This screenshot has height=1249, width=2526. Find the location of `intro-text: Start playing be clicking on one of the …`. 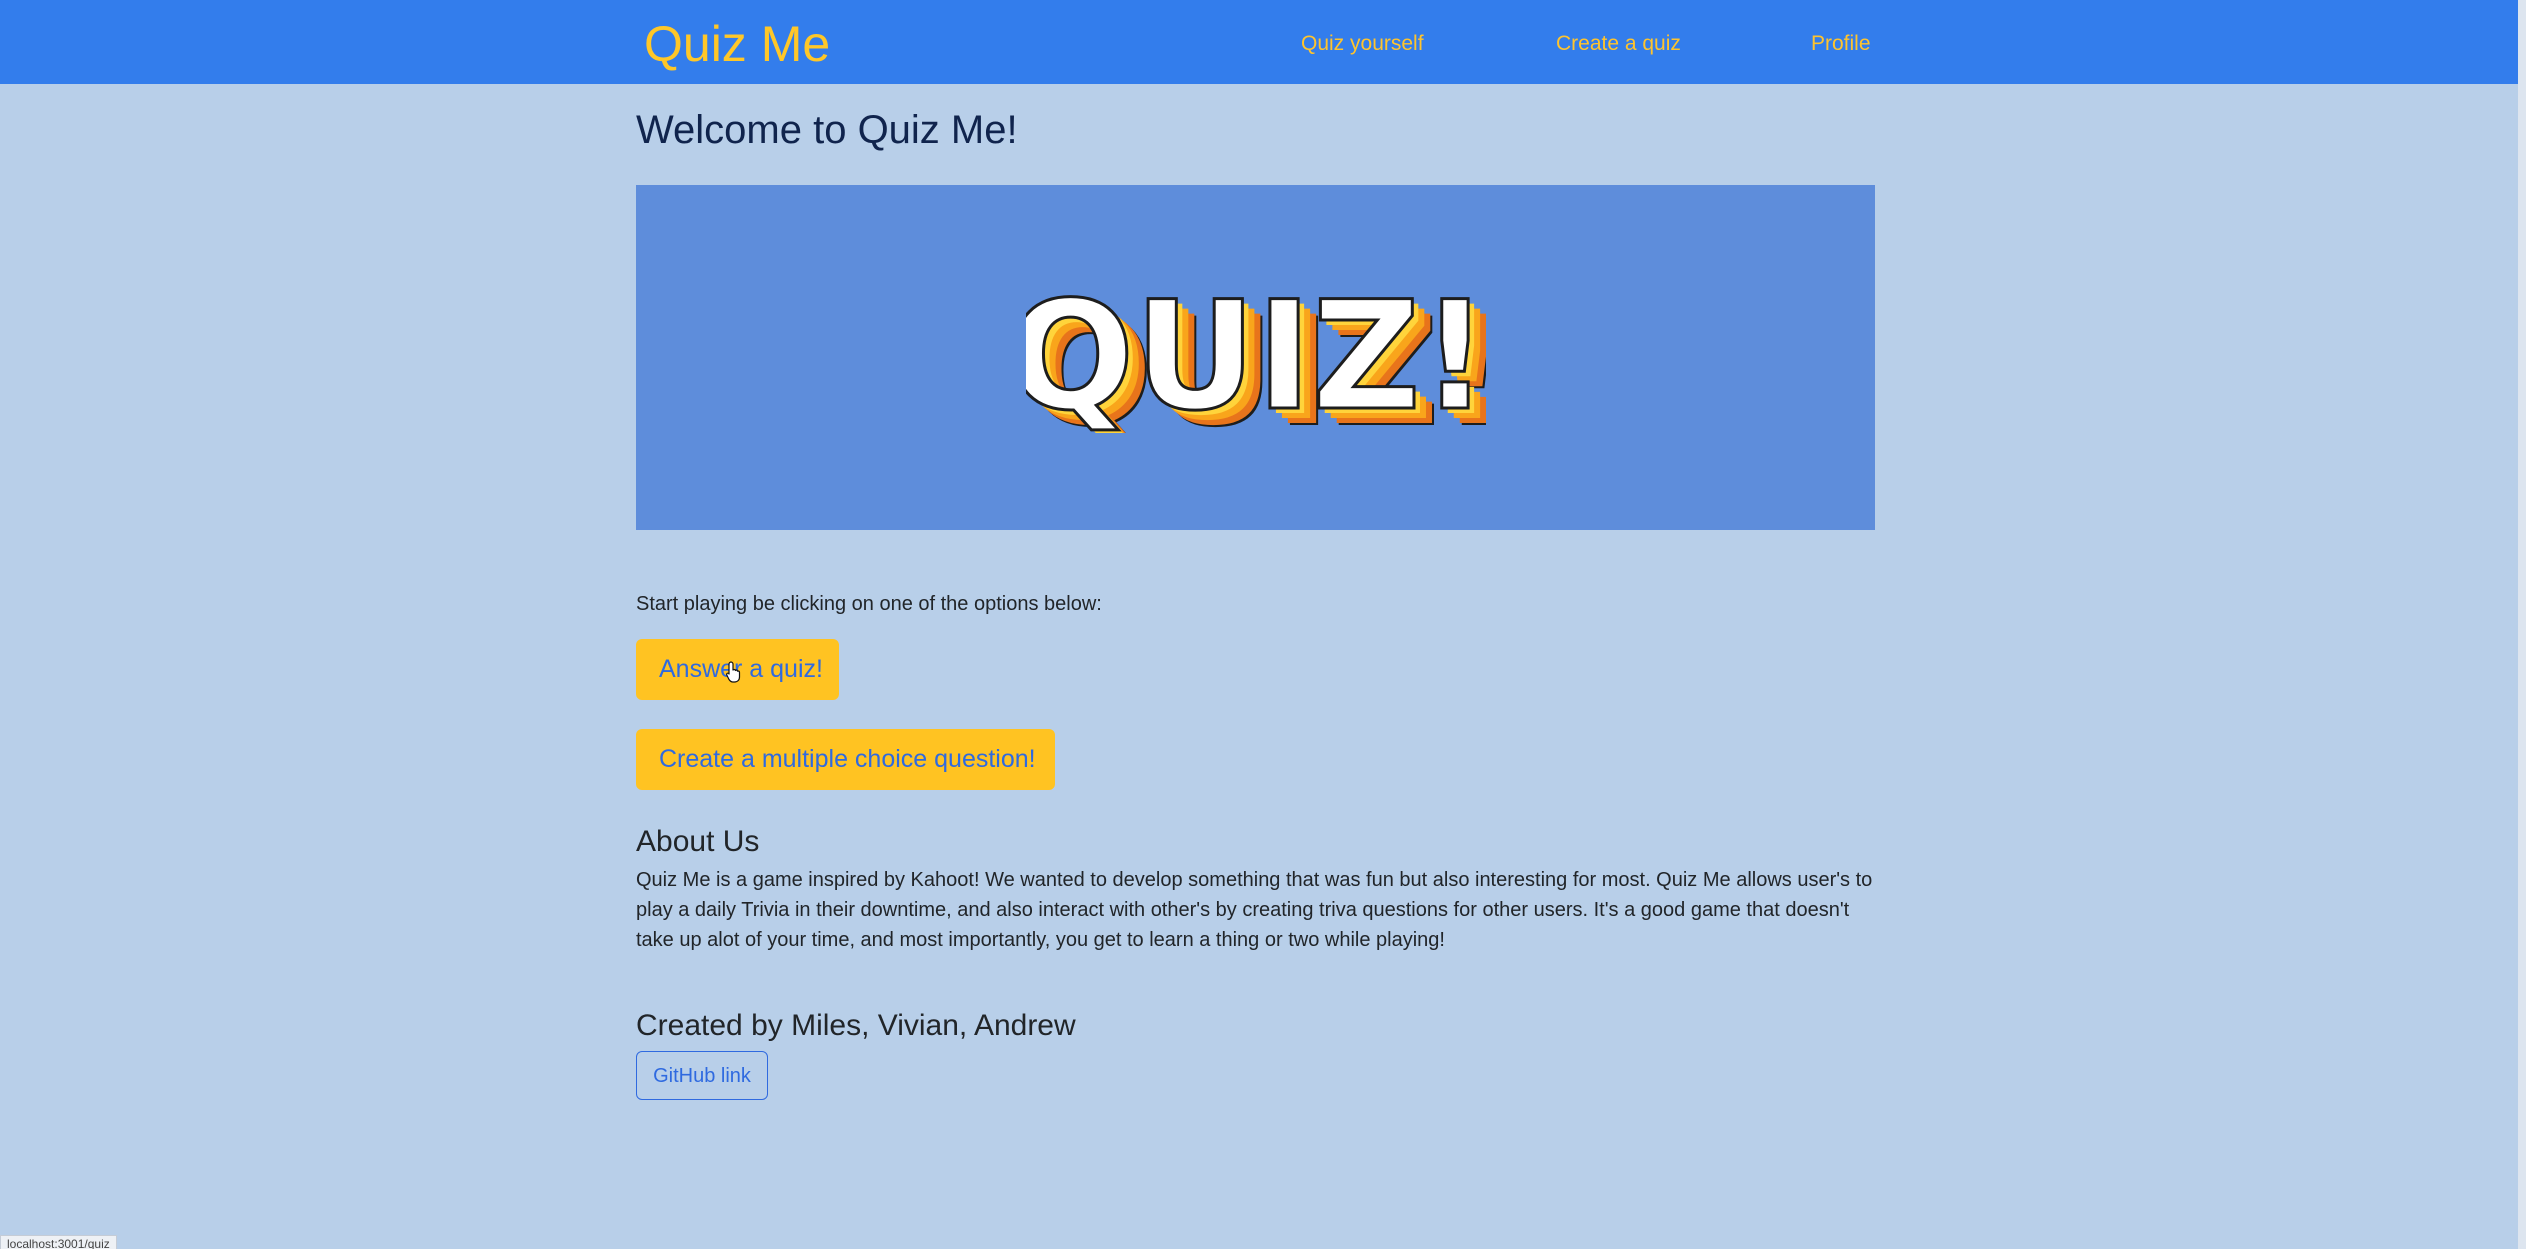

intro-text: Start playing be clicking on one of the … is located at coordinates (869, 604).